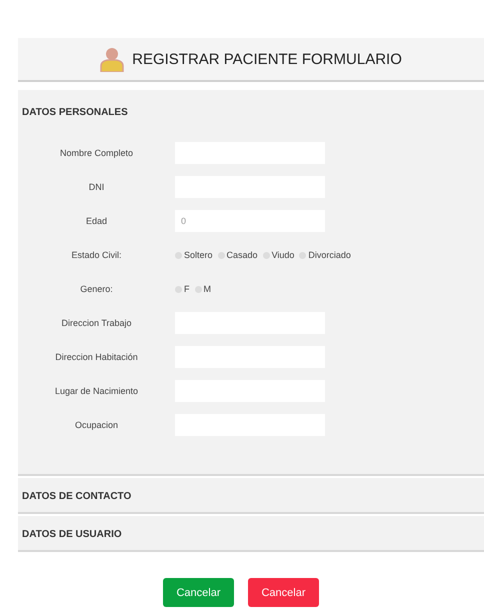 This screenshot has height=613, width=484. Describe the element at coordinates (242, 255) in the screenshot. I see `radio-label: Casado` at that location.